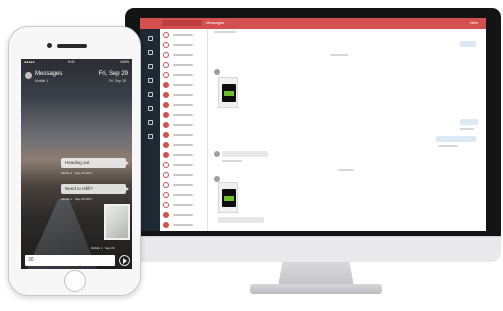 This screenshot has width=503, height=311. Describe the element at coordinates (150, 52) in the screenshot. I see `contacts-icon` at that location.